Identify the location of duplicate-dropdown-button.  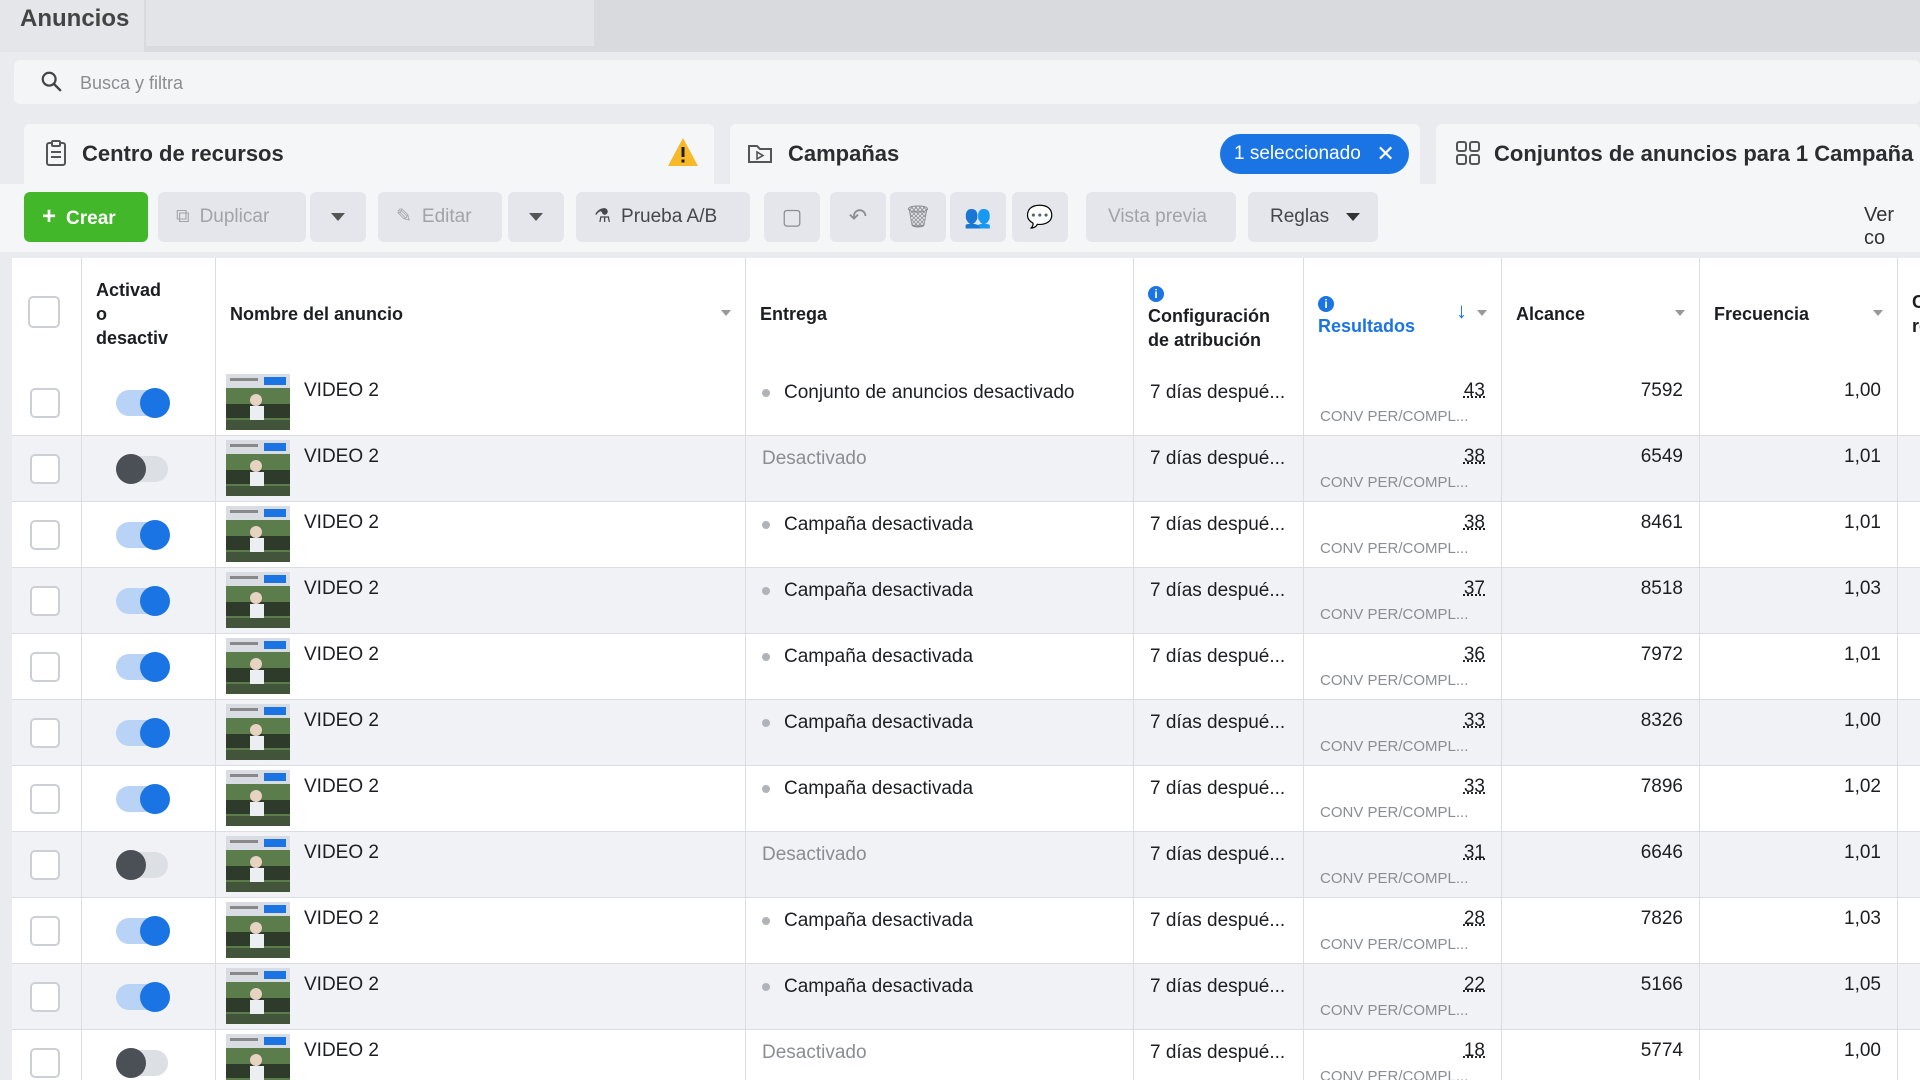
(338, 217).